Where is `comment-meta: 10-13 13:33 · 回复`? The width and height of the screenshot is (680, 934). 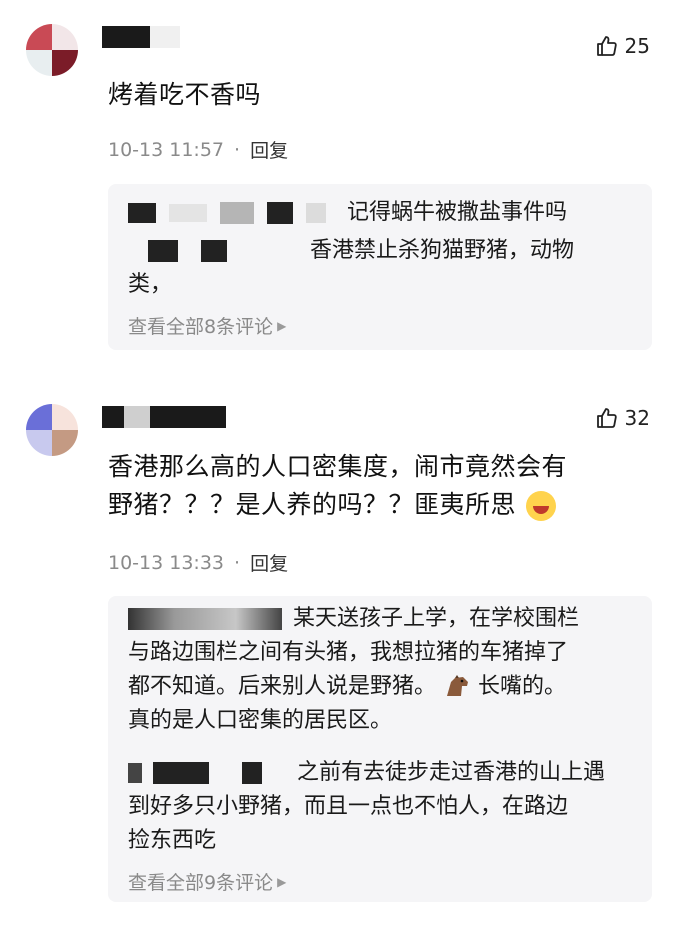 comment-meta: 10-13 13:33 · 回复 is located at coordinates (198, 562).